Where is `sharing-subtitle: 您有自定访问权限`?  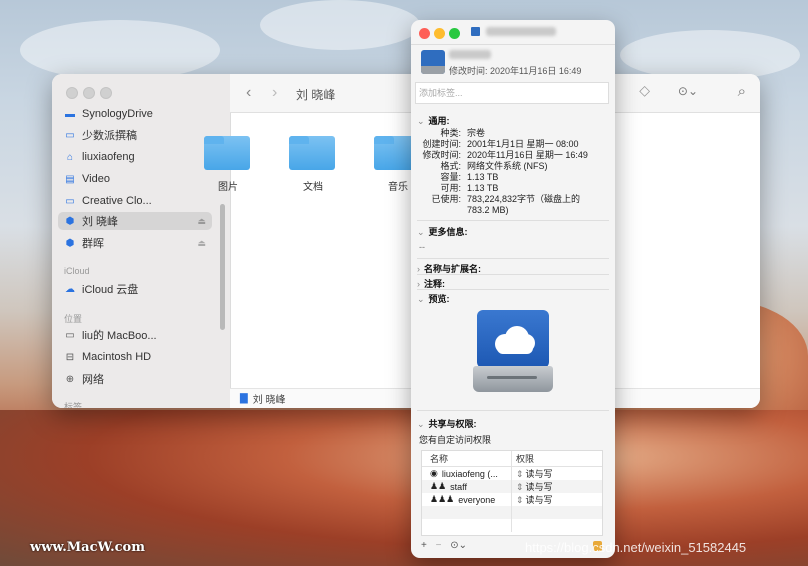
sharing-subtitle: 您有自定访问权限 is located at coordinates (455, 440).